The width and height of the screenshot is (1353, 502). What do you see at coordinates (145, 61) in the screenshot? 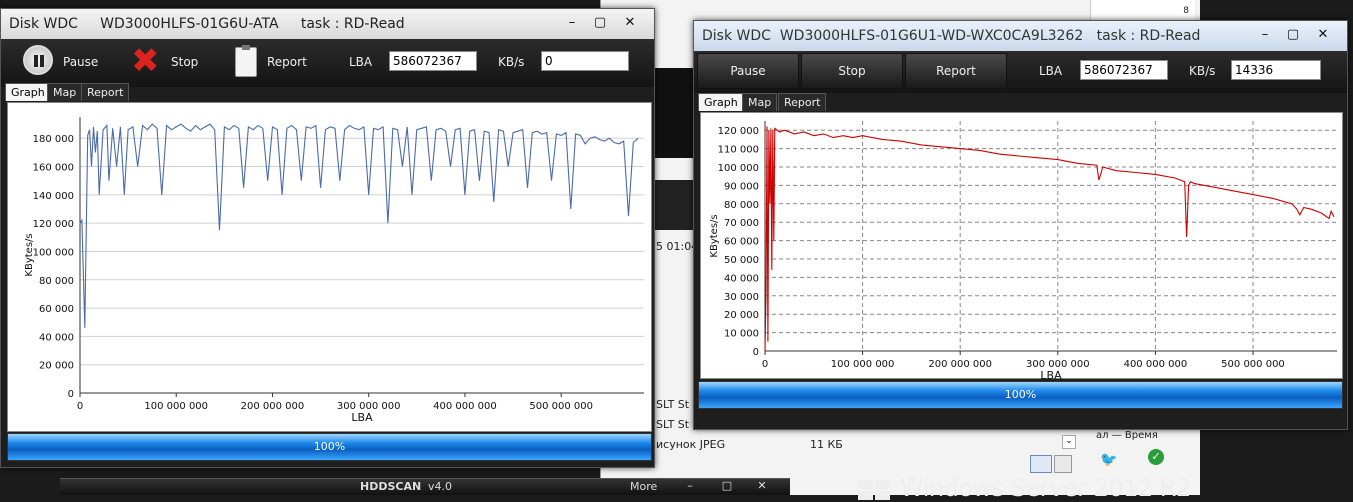
I see `stop-icon: ✖` at bounding box center [145, 61].